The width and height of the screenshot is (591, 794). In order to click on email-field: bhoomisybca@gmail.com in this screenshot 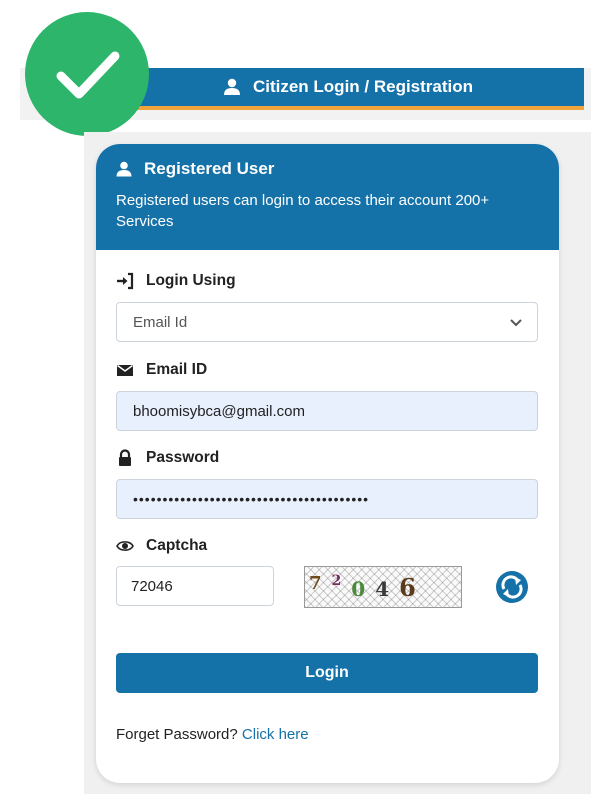, I will do `click(327, 411)`.